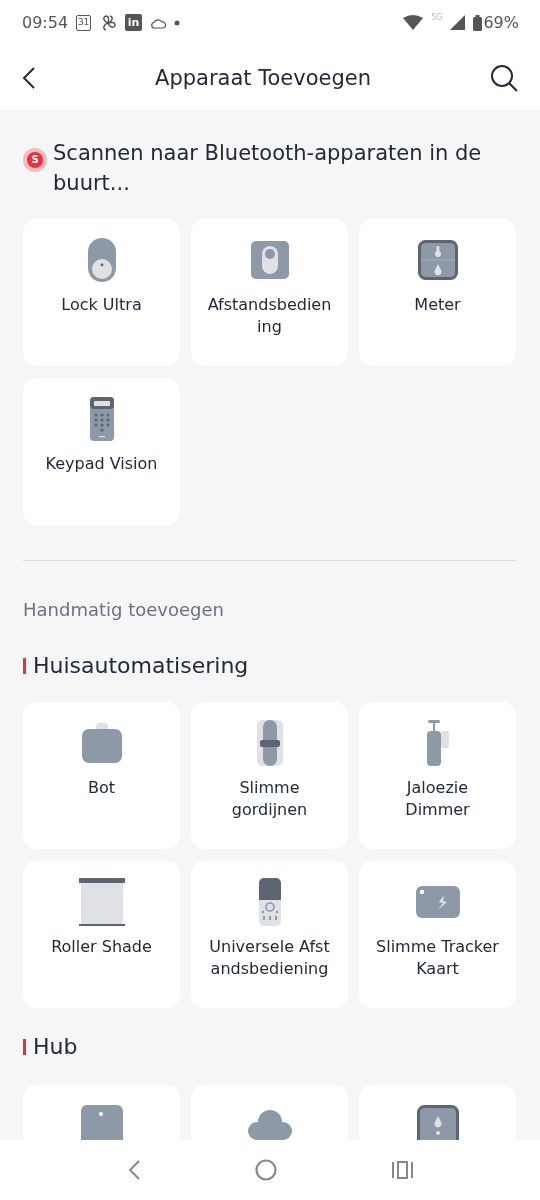  What do you see at coordinates (437, 934) in the screenshot?
I see `device-card: Slimme Tracker Kaart` at bounding box center [437, 934].